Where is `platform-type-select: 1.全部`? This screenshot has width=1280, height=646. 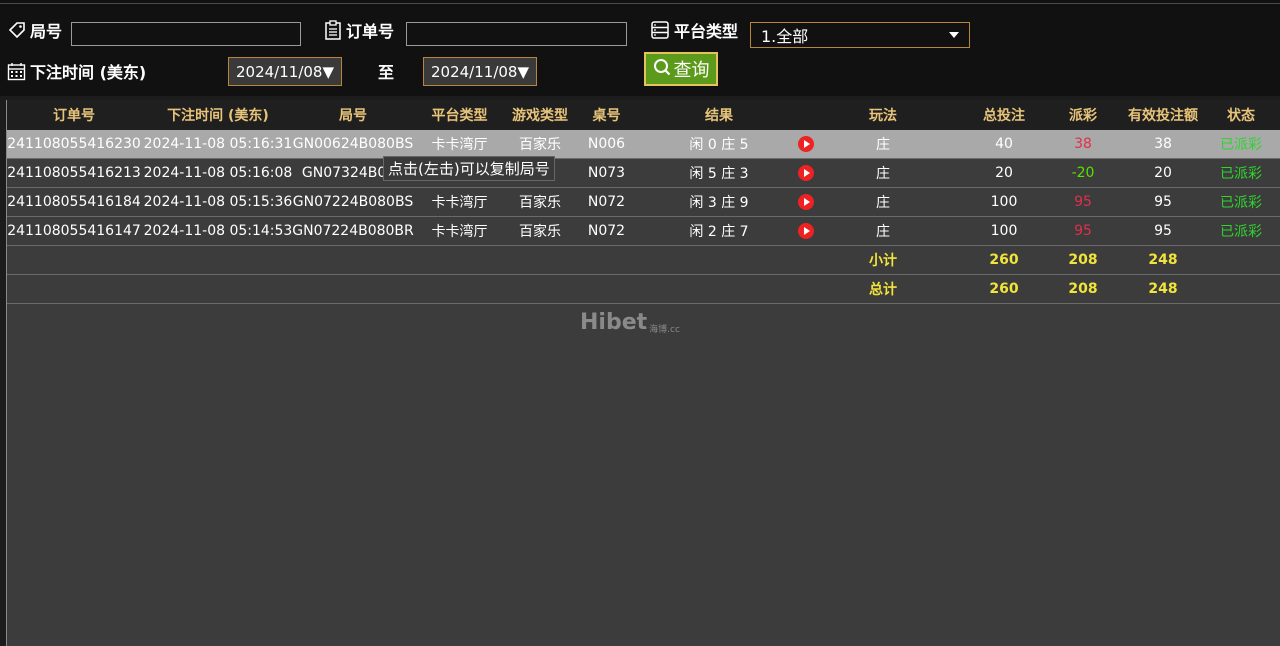
platform-type-select: 1.全部 is located at coordinates (860, 35).